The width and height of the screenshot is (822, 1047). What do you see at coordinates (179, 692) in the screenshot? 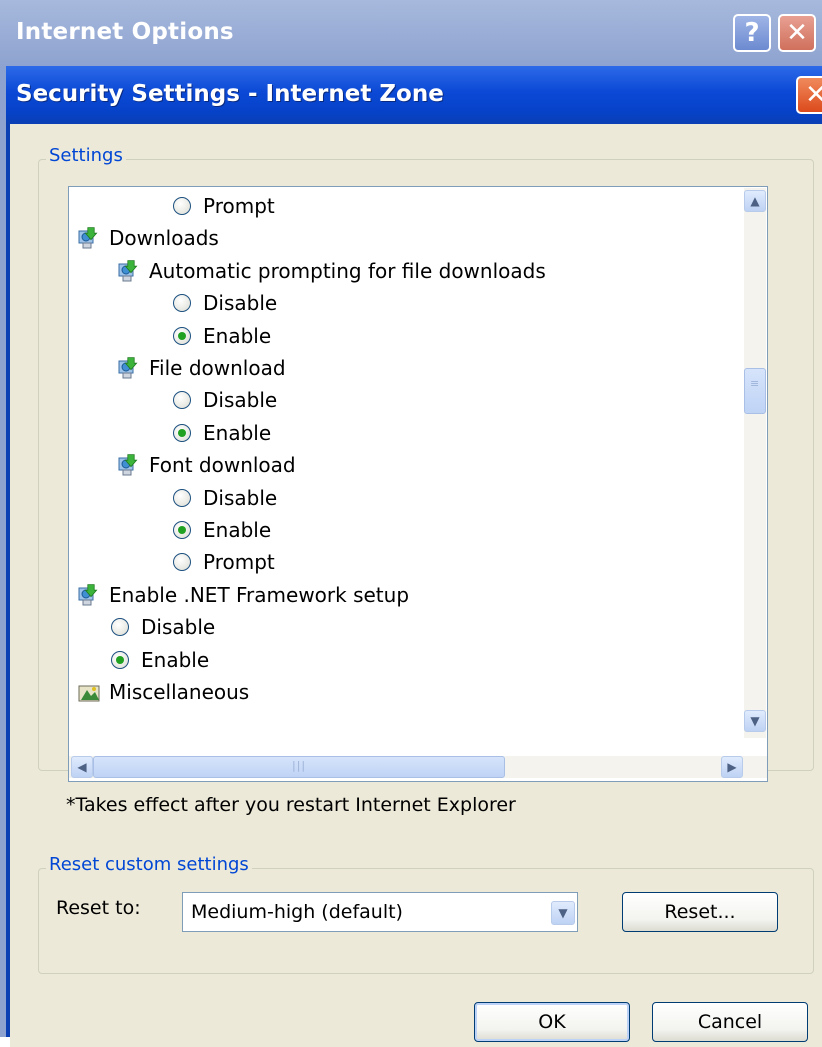
I see `setting-category-label: Miscellaneous` at bounding box center [179, 692].